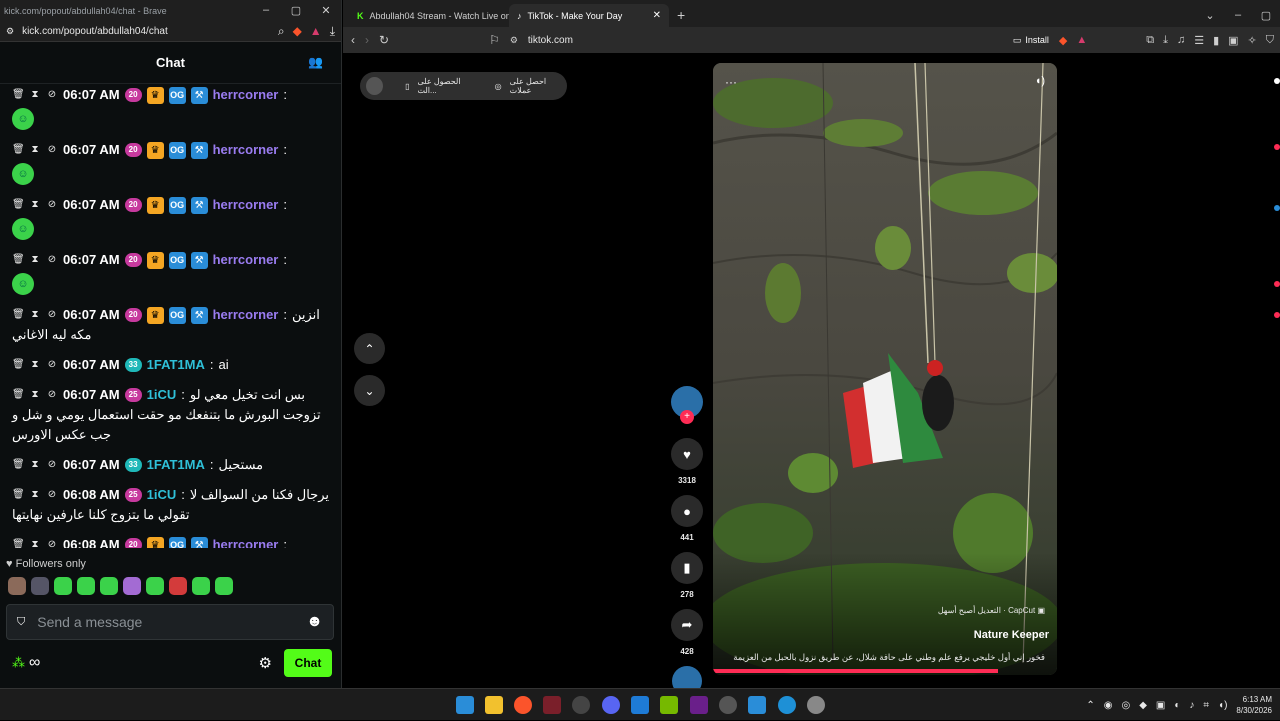 The height and width of the screenshot is (721, 1280). I want to click on bookmark-icon: ⚐, so click(494, 40).